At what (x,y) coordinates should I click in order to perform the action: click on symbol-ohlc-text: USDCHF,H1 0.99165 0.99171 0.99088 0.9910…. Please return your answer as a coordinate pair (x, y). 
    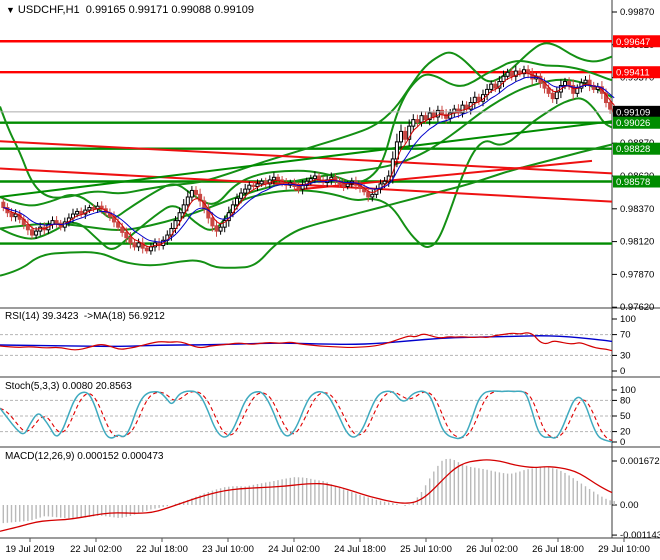
    Looking at the image, I should click on (135, 10).